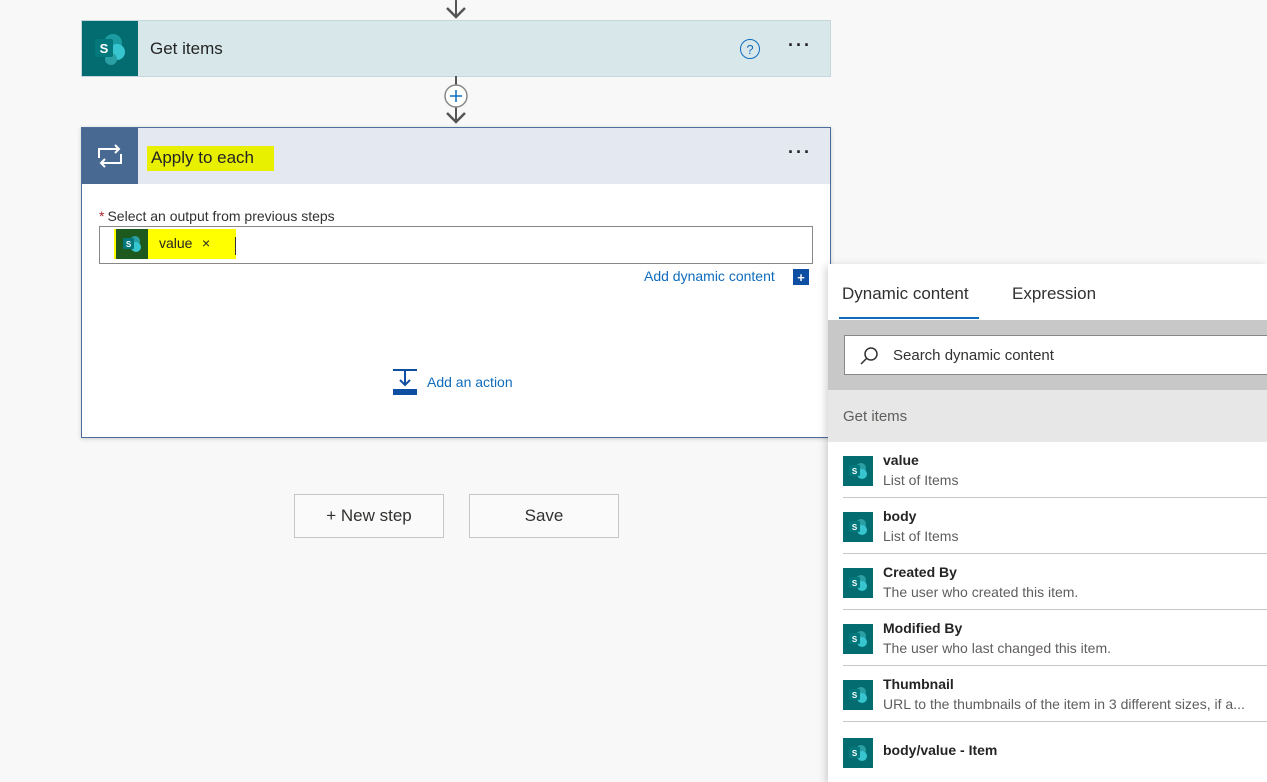  Describe the element at coordinates (1054, 294) in the screenshot. I see `tab-expression: Expression` at that location.